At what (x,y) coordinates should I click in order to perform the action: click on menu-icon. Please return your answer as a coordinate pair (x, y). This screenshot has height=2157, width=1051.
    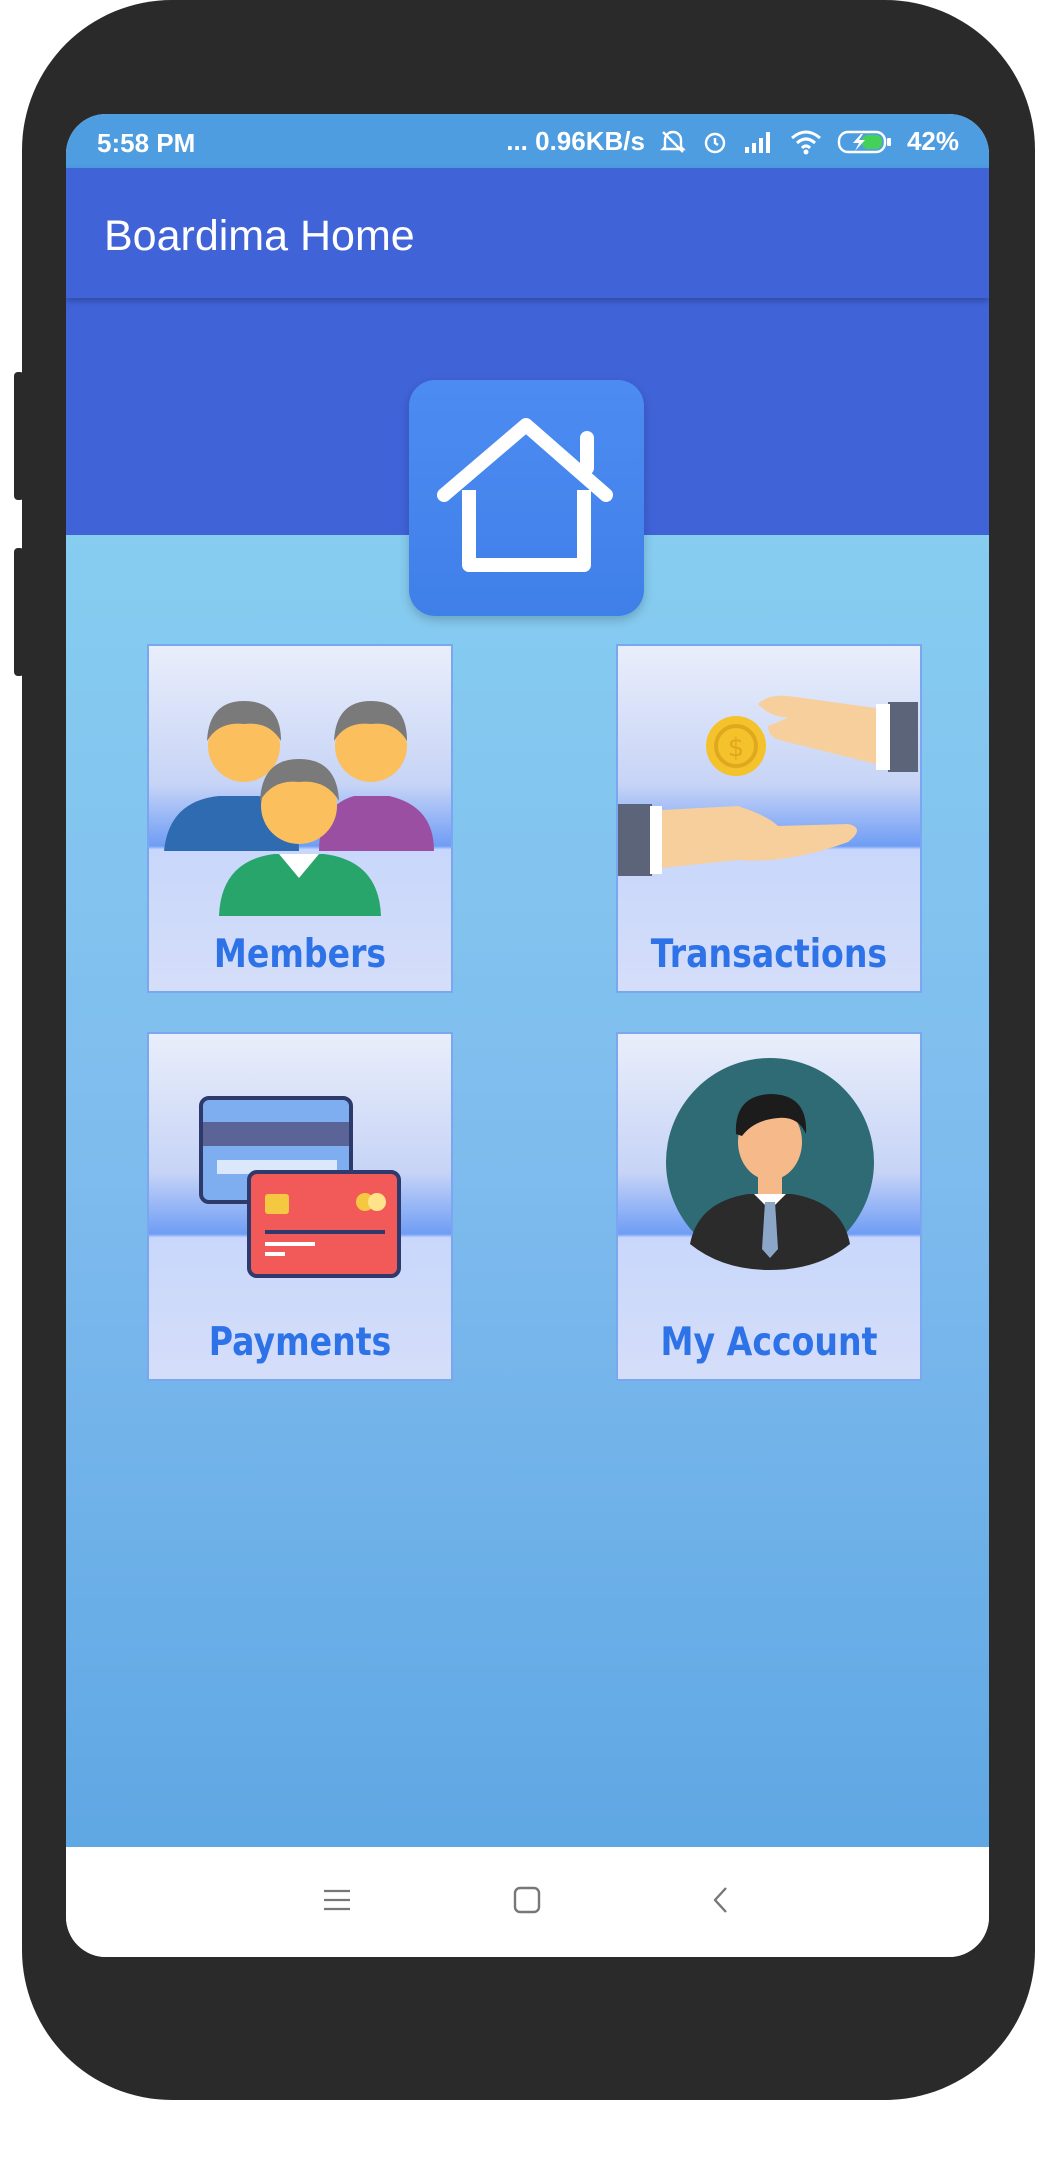
    Looking at the image, I should click on (337, 1900).